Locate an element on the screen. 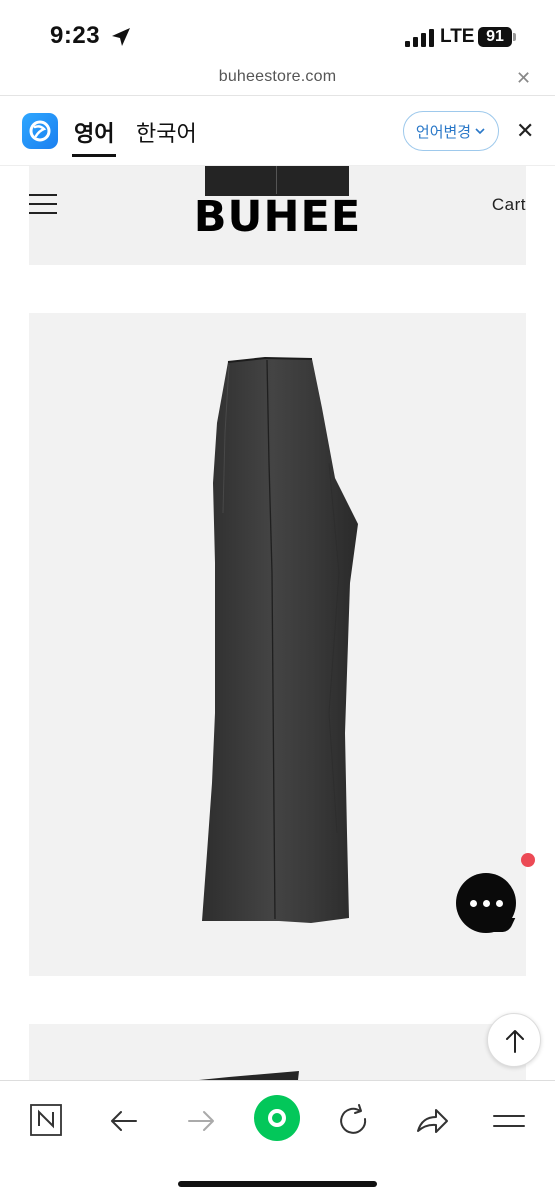 This screenshot has height=1200, width=555. battery-tip is located at coordinates (514, 37).